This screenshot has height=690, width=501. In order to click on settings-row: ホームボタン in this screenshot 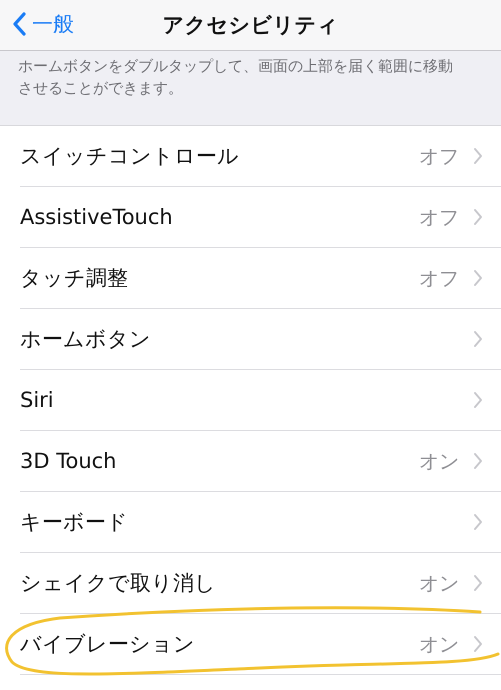, I will do `click(260, 339)`.